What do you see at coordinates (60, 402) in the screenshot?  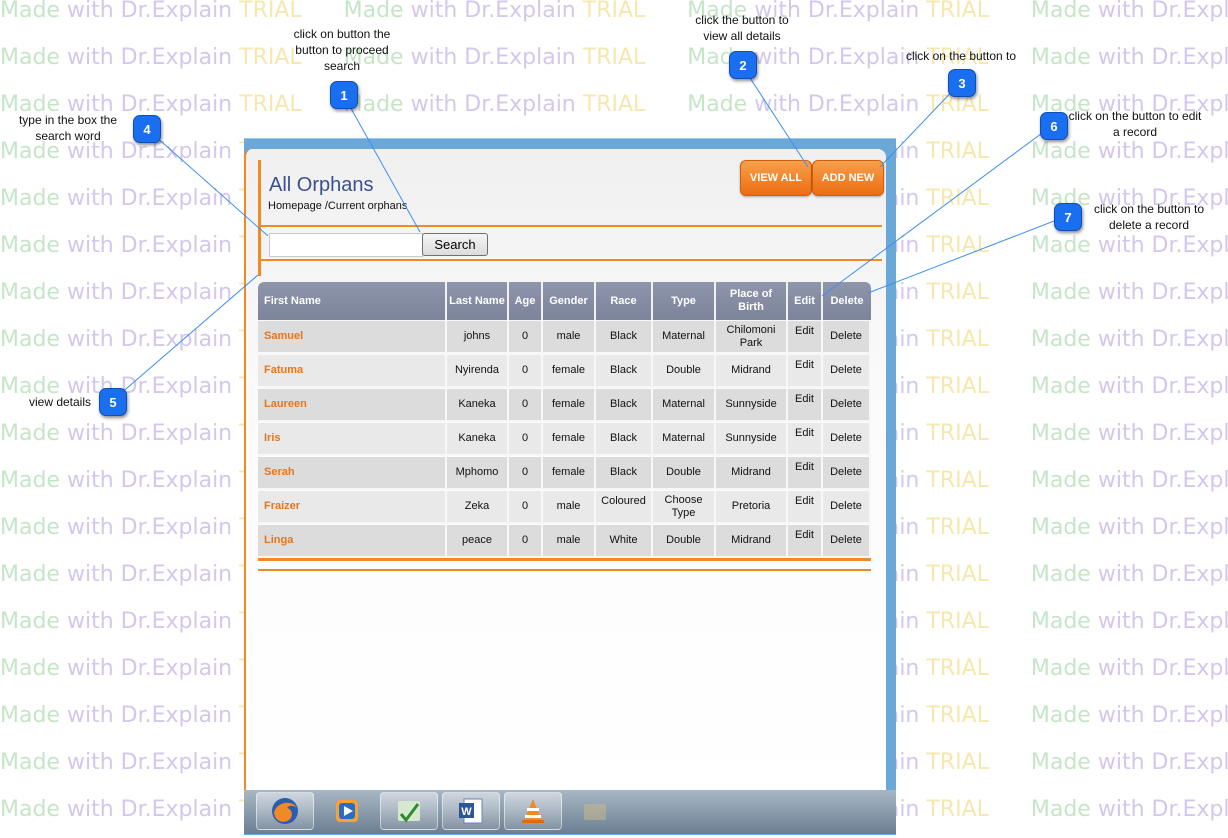 I see `callout-text-5: view details` at bounding box center [60, 402].